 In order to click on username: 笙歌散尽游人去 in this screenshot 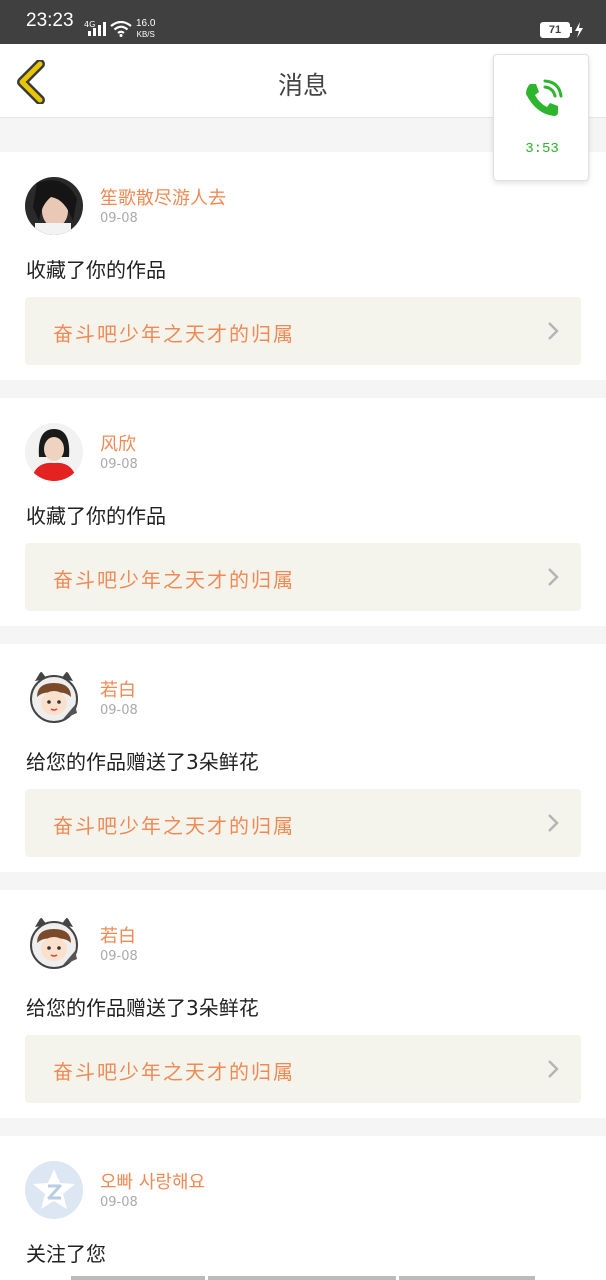, I will do `click(163, 197)`.